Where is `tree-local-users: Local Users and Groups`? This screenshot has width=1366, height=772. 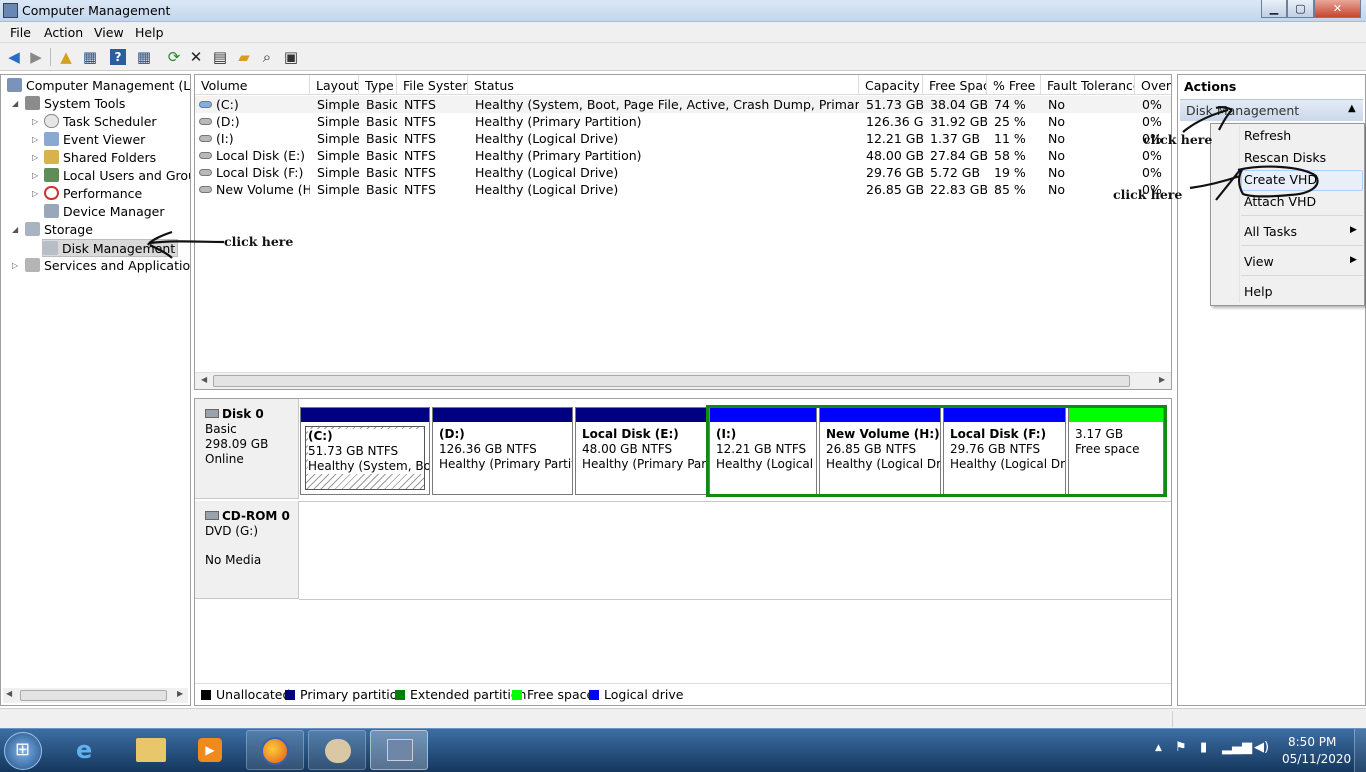 tree-local-users: Local Users and Groups is located at coordinates (117, 176).